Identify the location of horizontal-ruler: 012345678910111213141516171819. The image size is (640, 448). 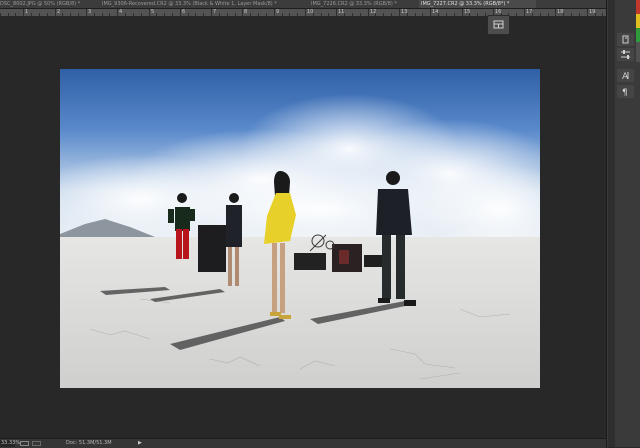
(305, 13).